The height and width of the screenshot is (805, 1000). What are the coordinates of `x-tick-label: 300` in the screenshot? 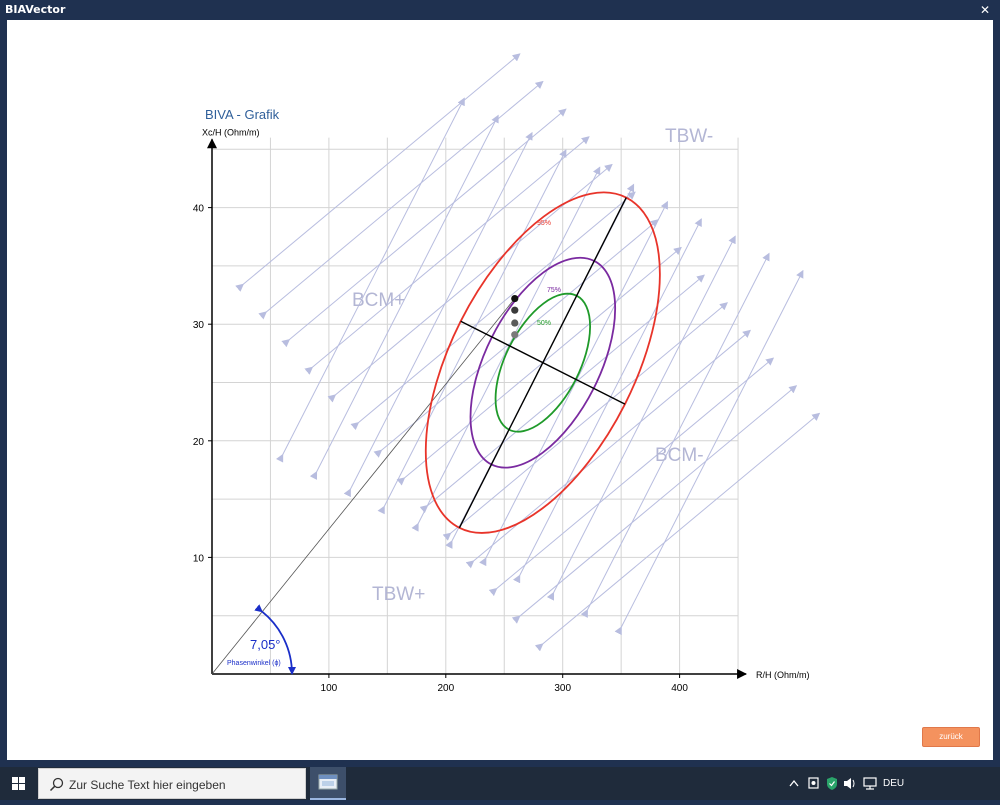 It's located at (562, 688).